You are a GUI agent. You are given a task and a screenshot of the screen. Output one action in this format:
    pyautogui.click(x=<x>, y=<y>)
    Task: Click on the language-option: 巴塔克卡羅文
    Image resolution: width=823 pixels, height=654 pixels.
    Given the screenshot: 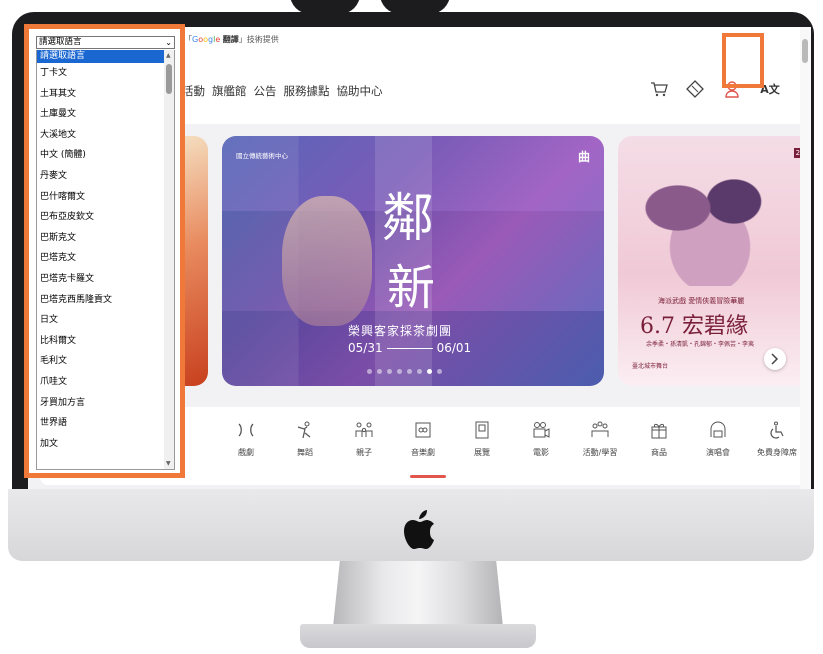 What is the action you would take?
    pyautogui.click(x=105, y=279)
    